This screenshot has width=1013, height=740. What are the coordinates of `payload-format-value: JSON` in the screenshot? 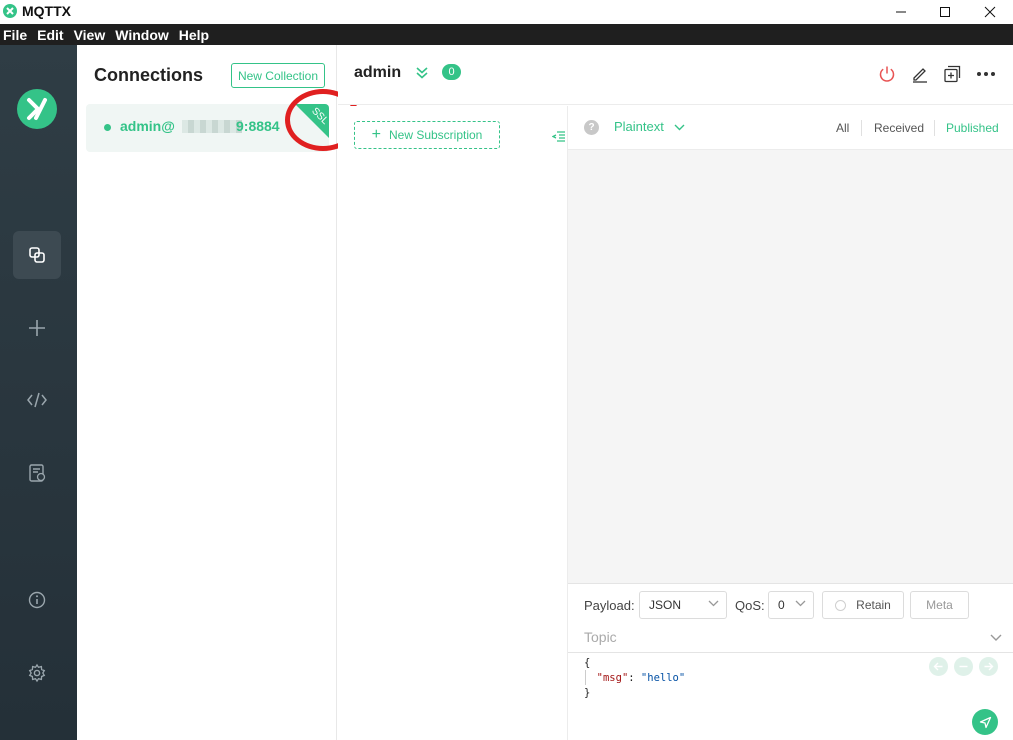 It's located at (665, 605).